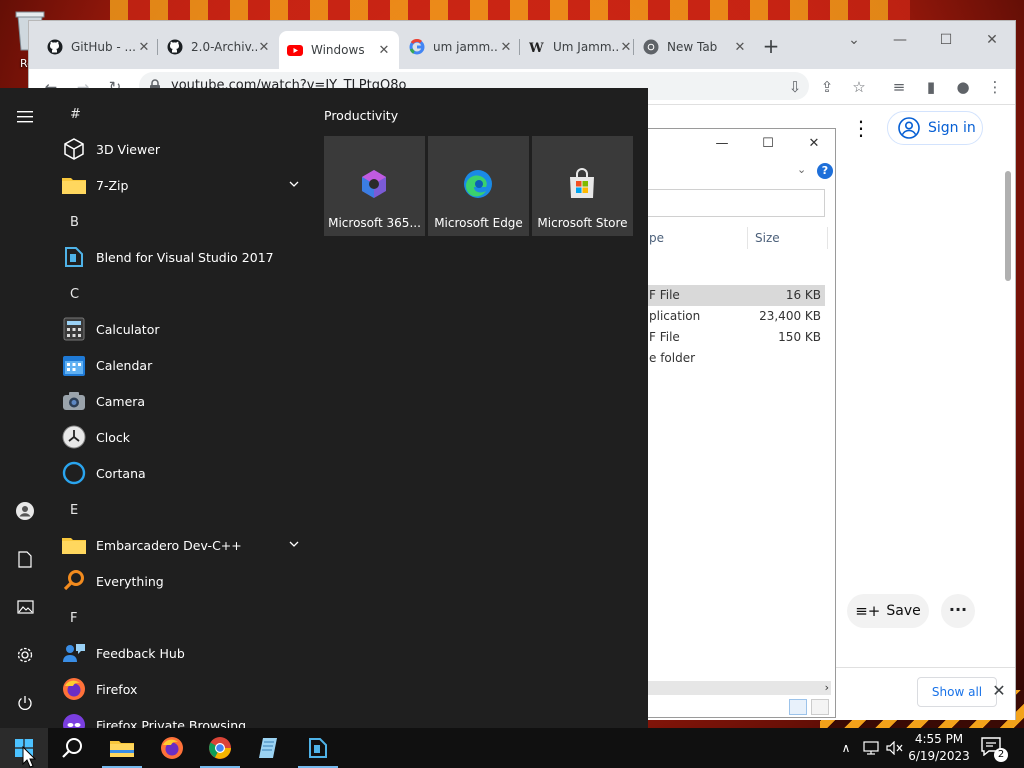 This screenshot has width=1024, height=768. What do you see at coordinates (74, 257) in the screenshot?
I see `blend-icon` at bounding box center [74, 257].